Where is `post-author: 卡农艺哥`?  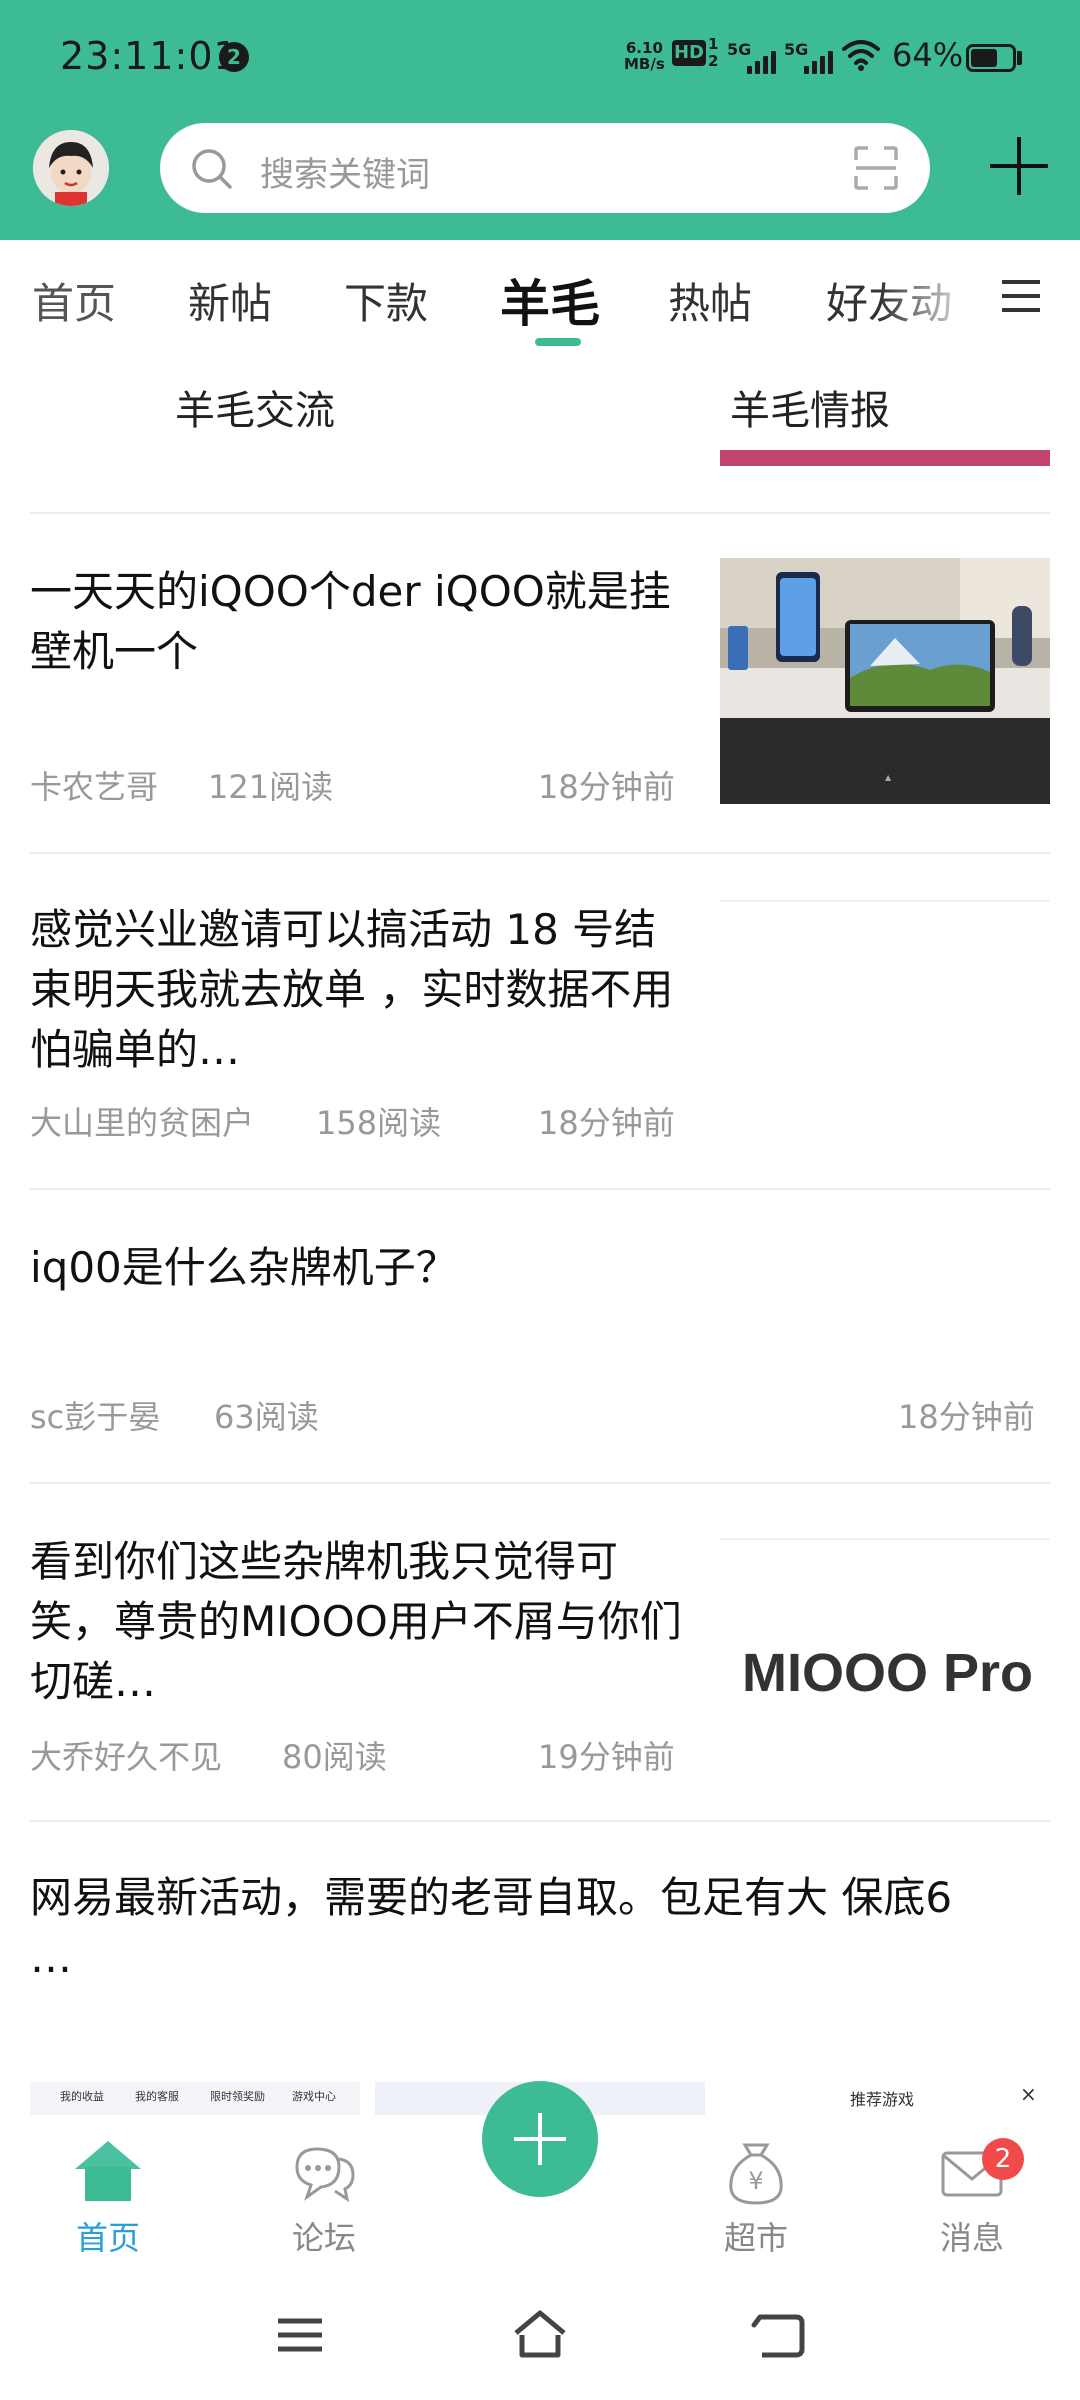 post-author: 卡农艺哥 is located at coordinates (94, 785).